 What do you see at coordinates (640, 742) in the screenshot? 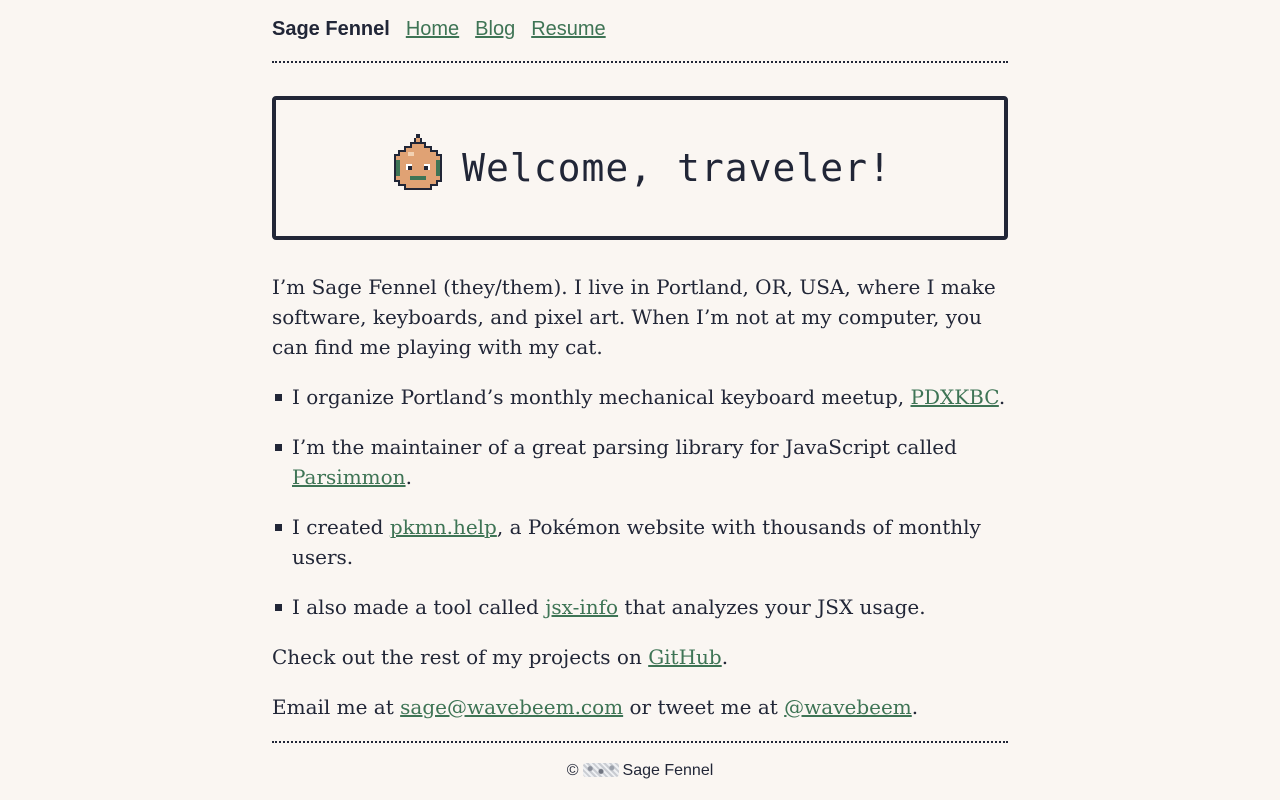
I see `footer-divider` at bounding box center [640, 742].